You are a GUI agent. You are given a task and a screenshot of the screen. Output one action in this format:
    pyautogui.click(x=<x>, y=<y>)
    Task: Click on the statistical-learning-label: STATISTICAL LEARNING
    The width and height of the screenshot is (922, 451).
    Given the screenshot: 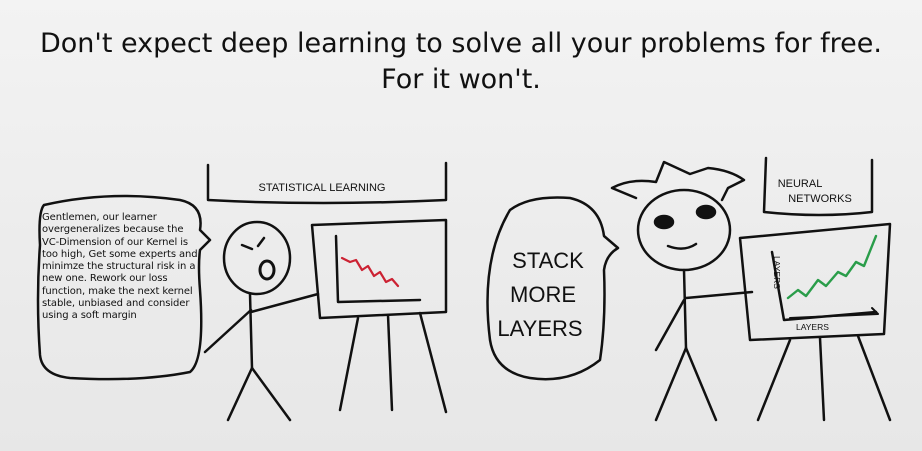 What is the action you would take?
    pyautogui.click(x=322, y=188)
    